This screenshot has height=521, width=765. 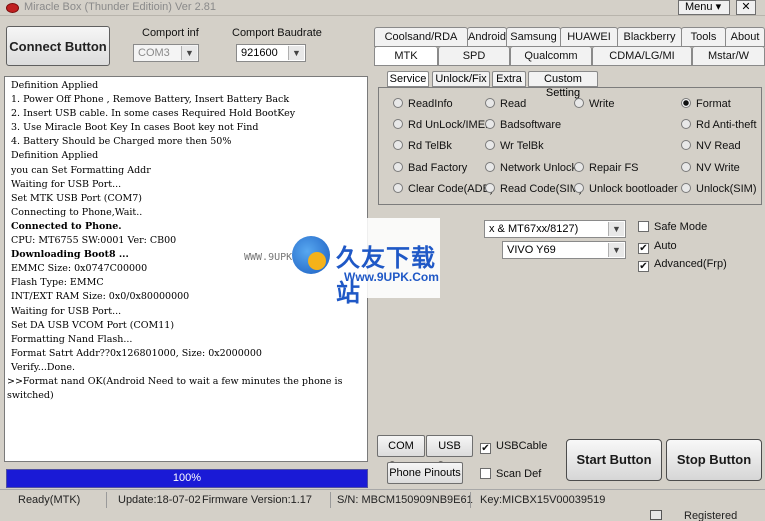 What do you see at coordinates (166, 53) in the screenshot?
I see `comport-select: COM3 ▼` at bounding box center [166, 53].